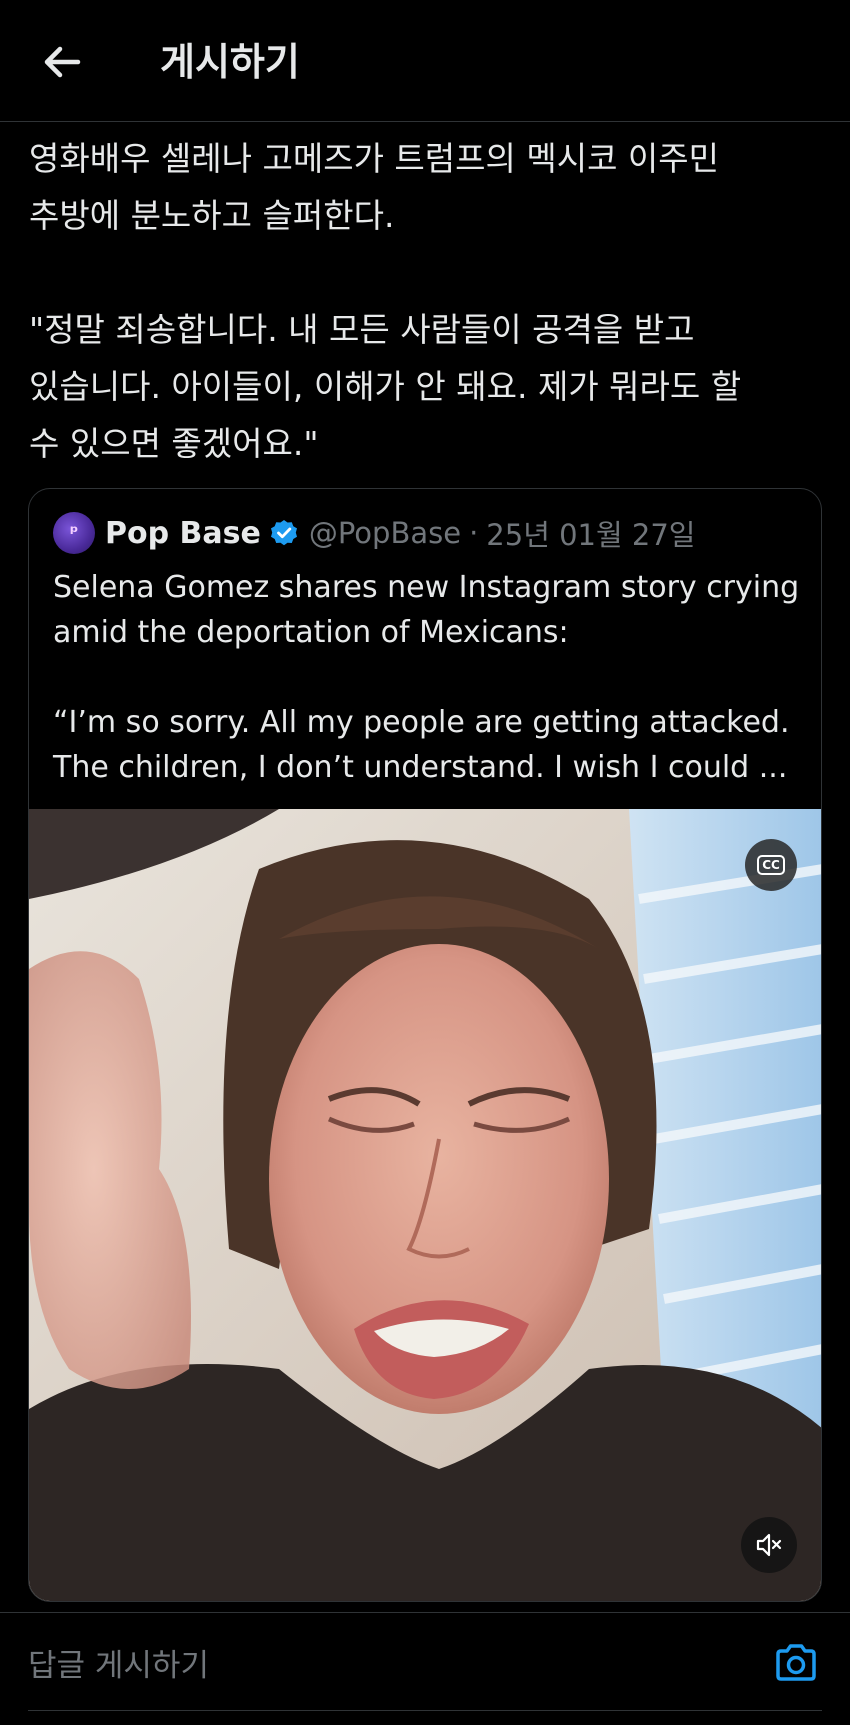  I want to click on reply-input: 답글 게시하기, so click(378, 1666).